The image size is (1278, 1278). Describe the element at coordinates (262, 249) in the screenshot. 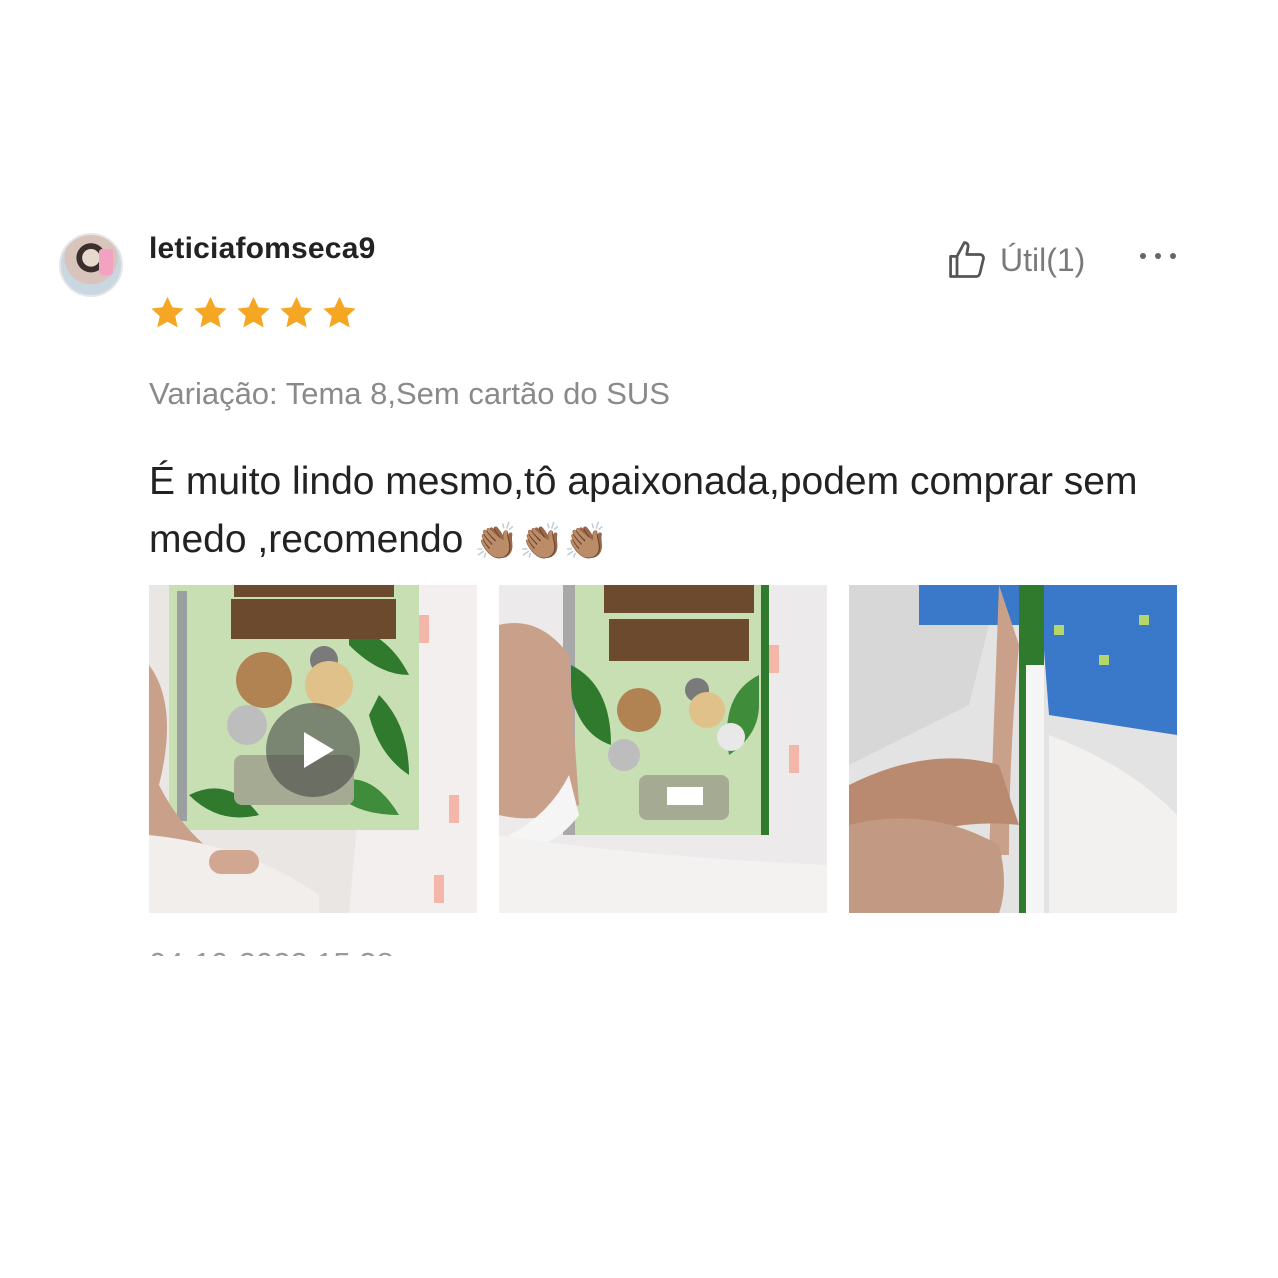

I see `reviewer-username: leticiafomseca9` at that location.